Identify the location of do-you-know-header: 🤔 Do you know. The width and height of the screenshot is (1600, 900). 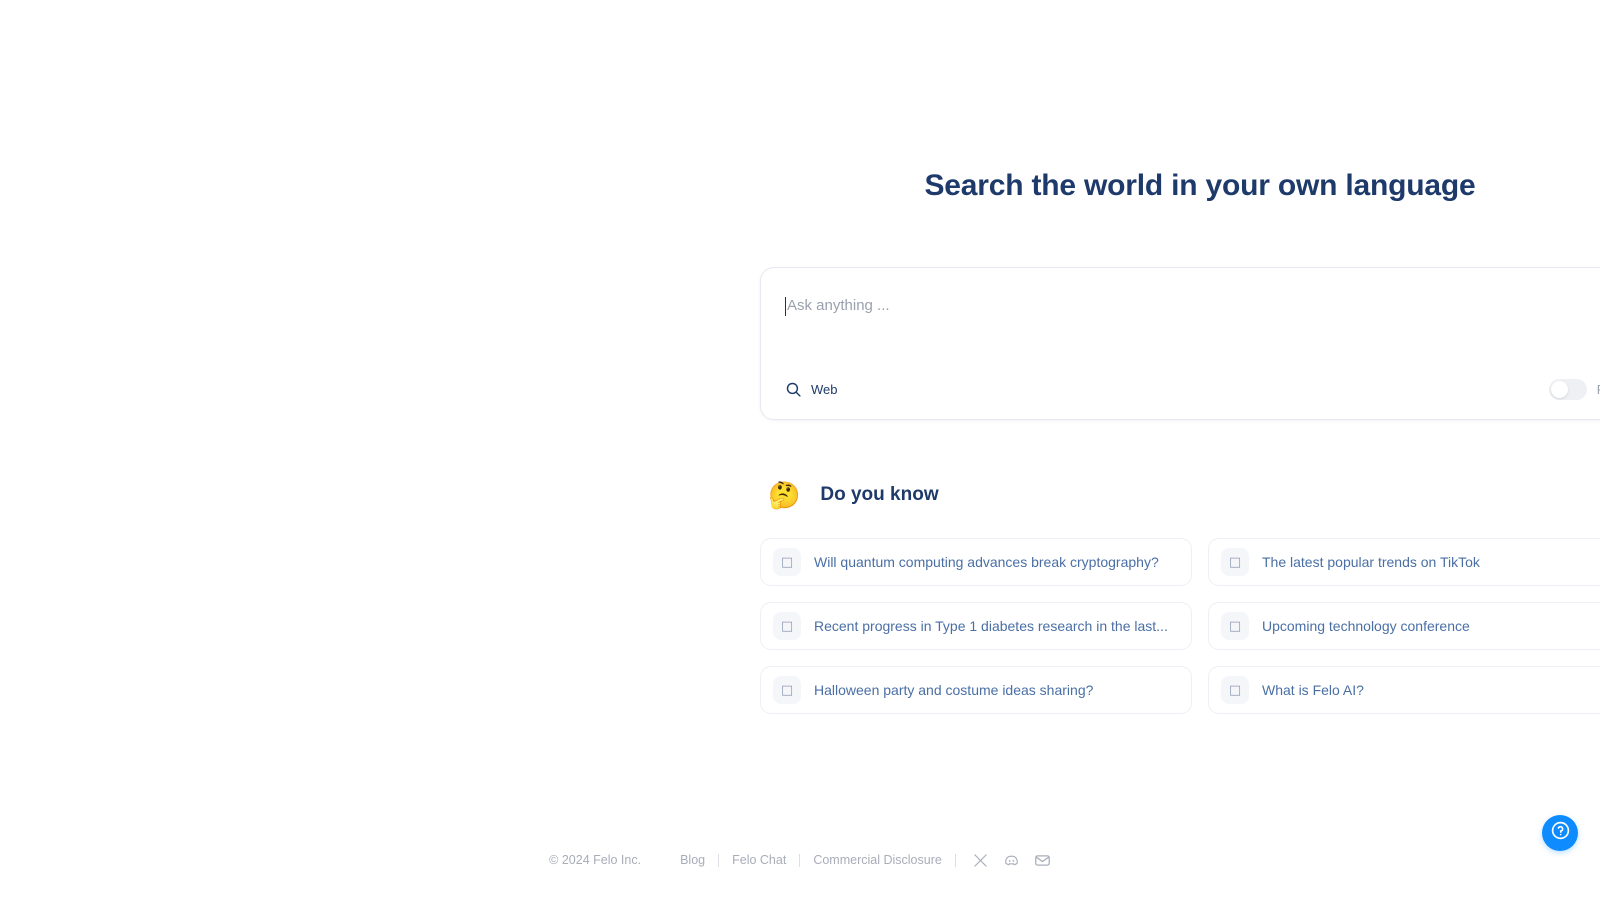
(853, 495).